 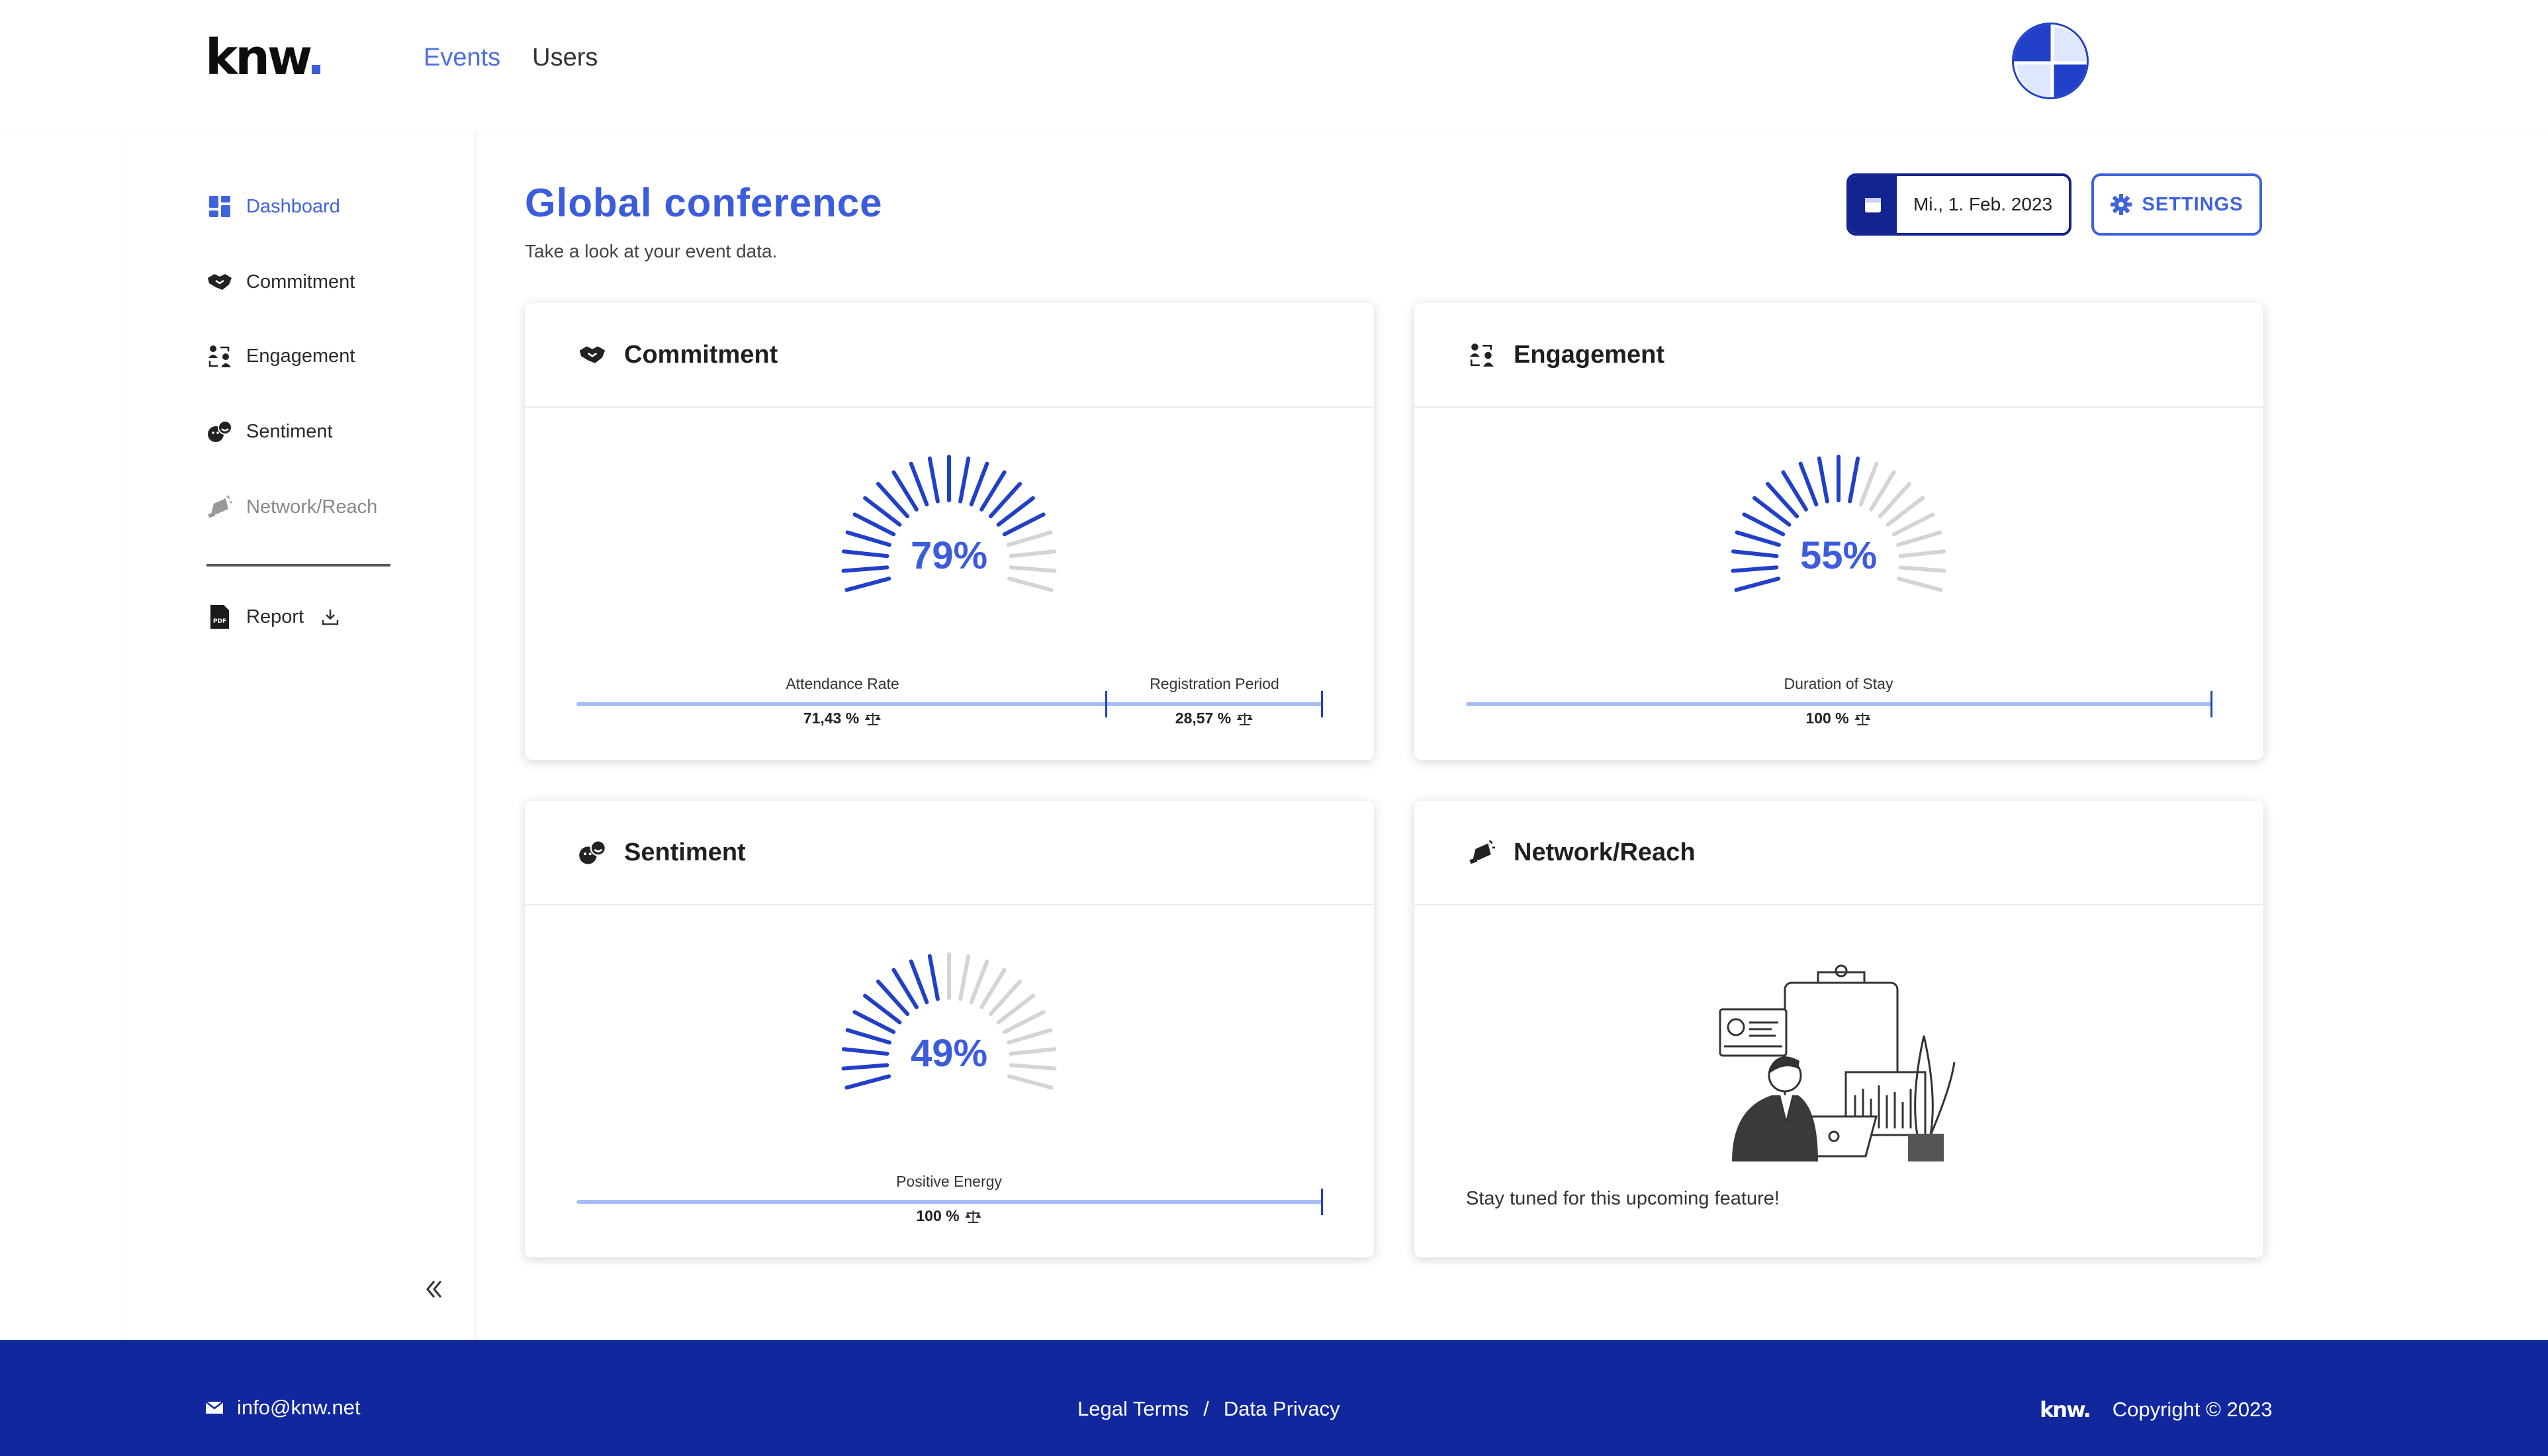 What do you see at coordinates (219, 207) in the screenshot?
I see `dashboard-icon` at bounding box center [219, 207].